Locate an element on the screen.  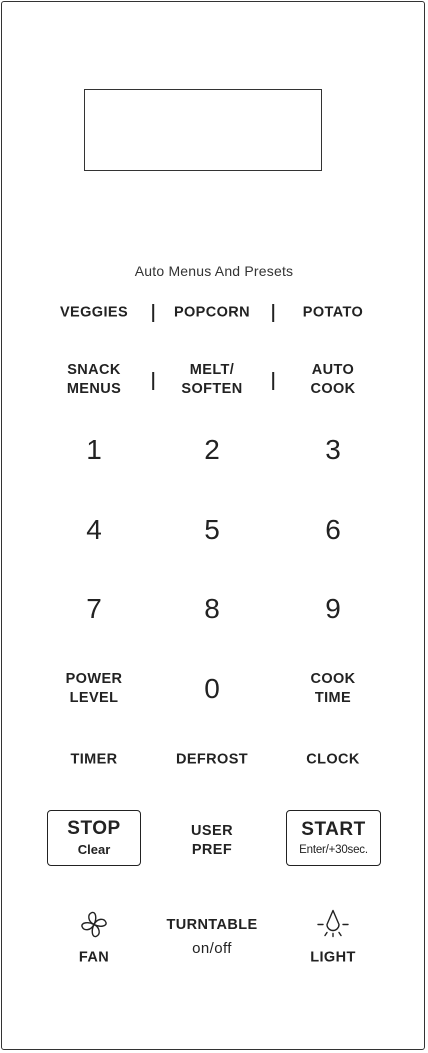
fan-button: FAN is located at coordinates (94, 958).